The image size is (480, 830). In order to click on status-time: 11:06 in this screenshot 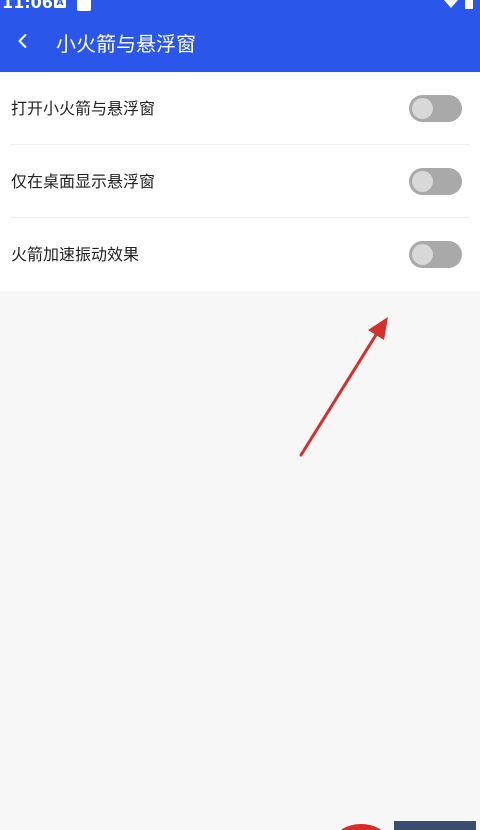, I will do `click(27, 6)`.